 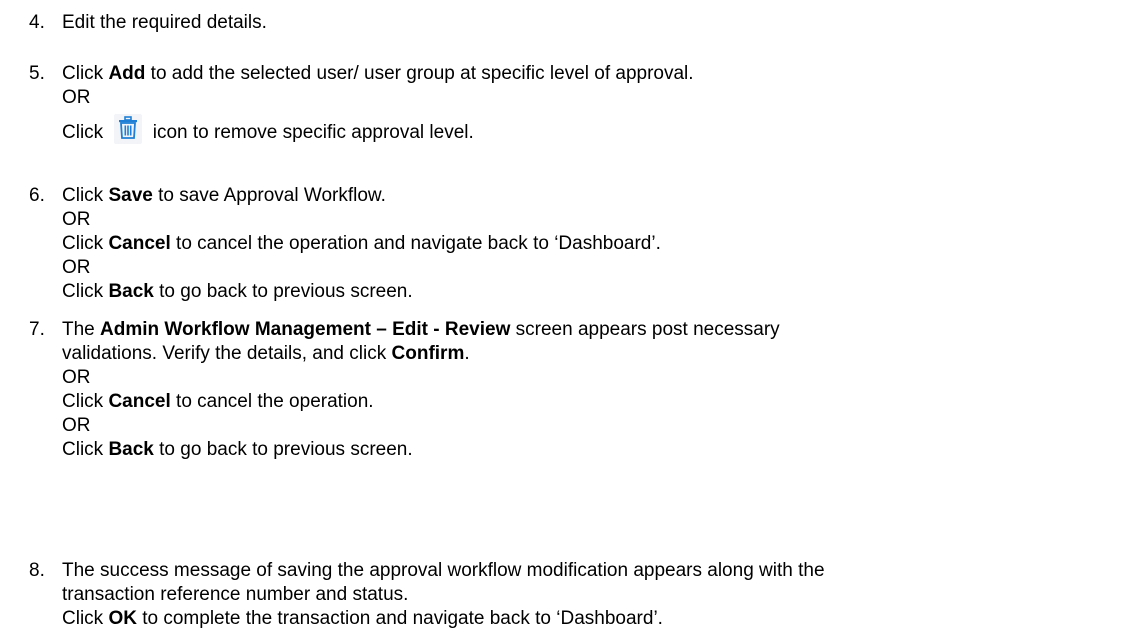 I want to click on step-line: Click Save to save Approval Workflow., so click(x=582, y=196).